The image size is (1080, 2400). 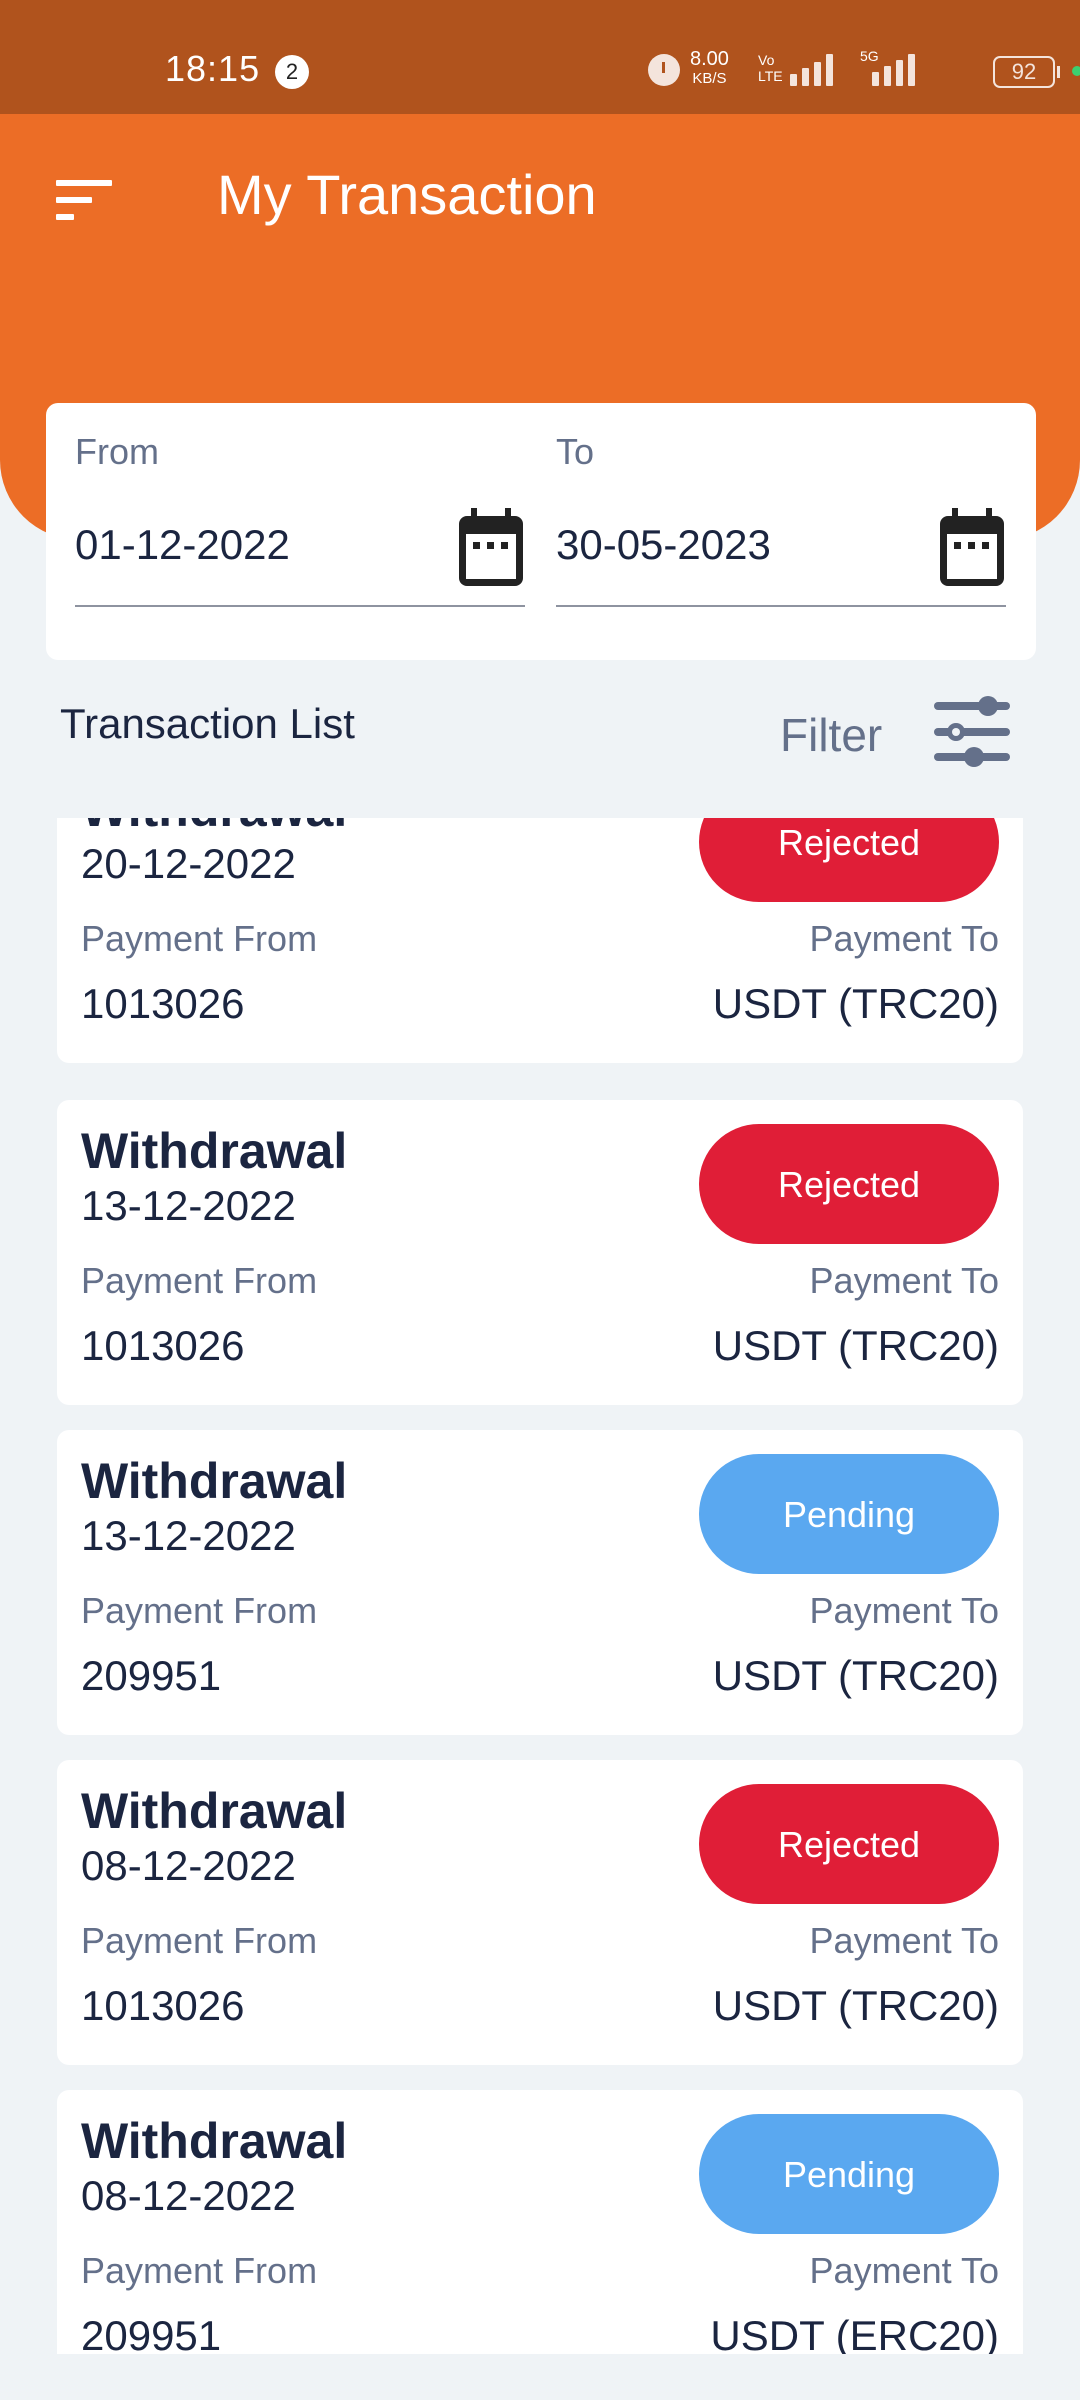 What do you see at coordinates (540, 57) in the screenshot?
I see `status-bar: 18:15 2 8.00 KB/S Vo LTE 5G 92` at bounding box center [540, 57].